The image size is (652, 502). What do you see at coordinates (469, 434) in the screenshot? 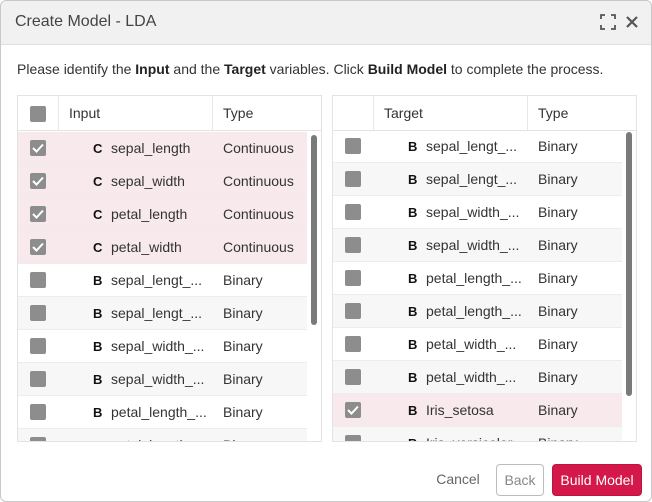
I see `variable-name: Iris_versicolor` at bounding box center [469, 434].